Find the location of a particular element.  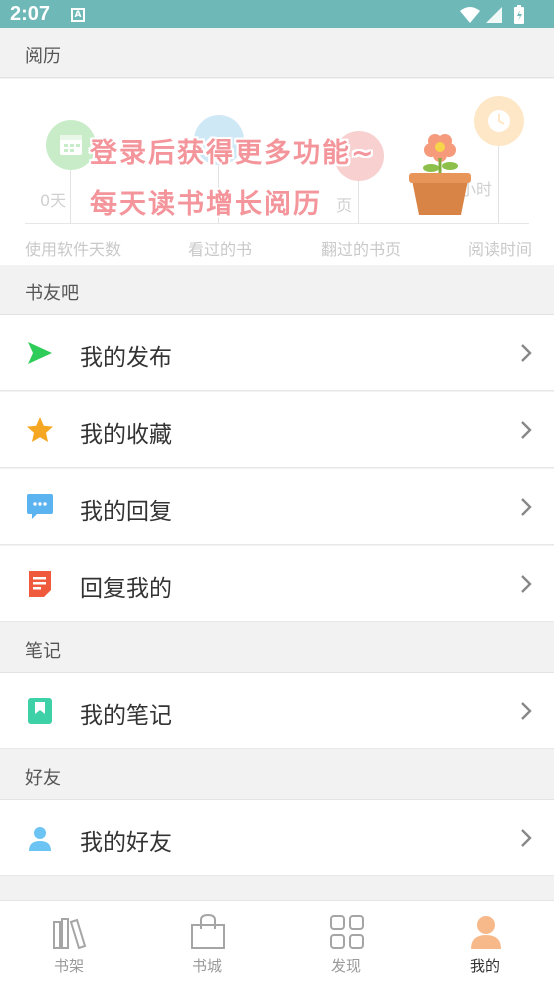

status-time: 2:07 is located at coordinates (30, 14).